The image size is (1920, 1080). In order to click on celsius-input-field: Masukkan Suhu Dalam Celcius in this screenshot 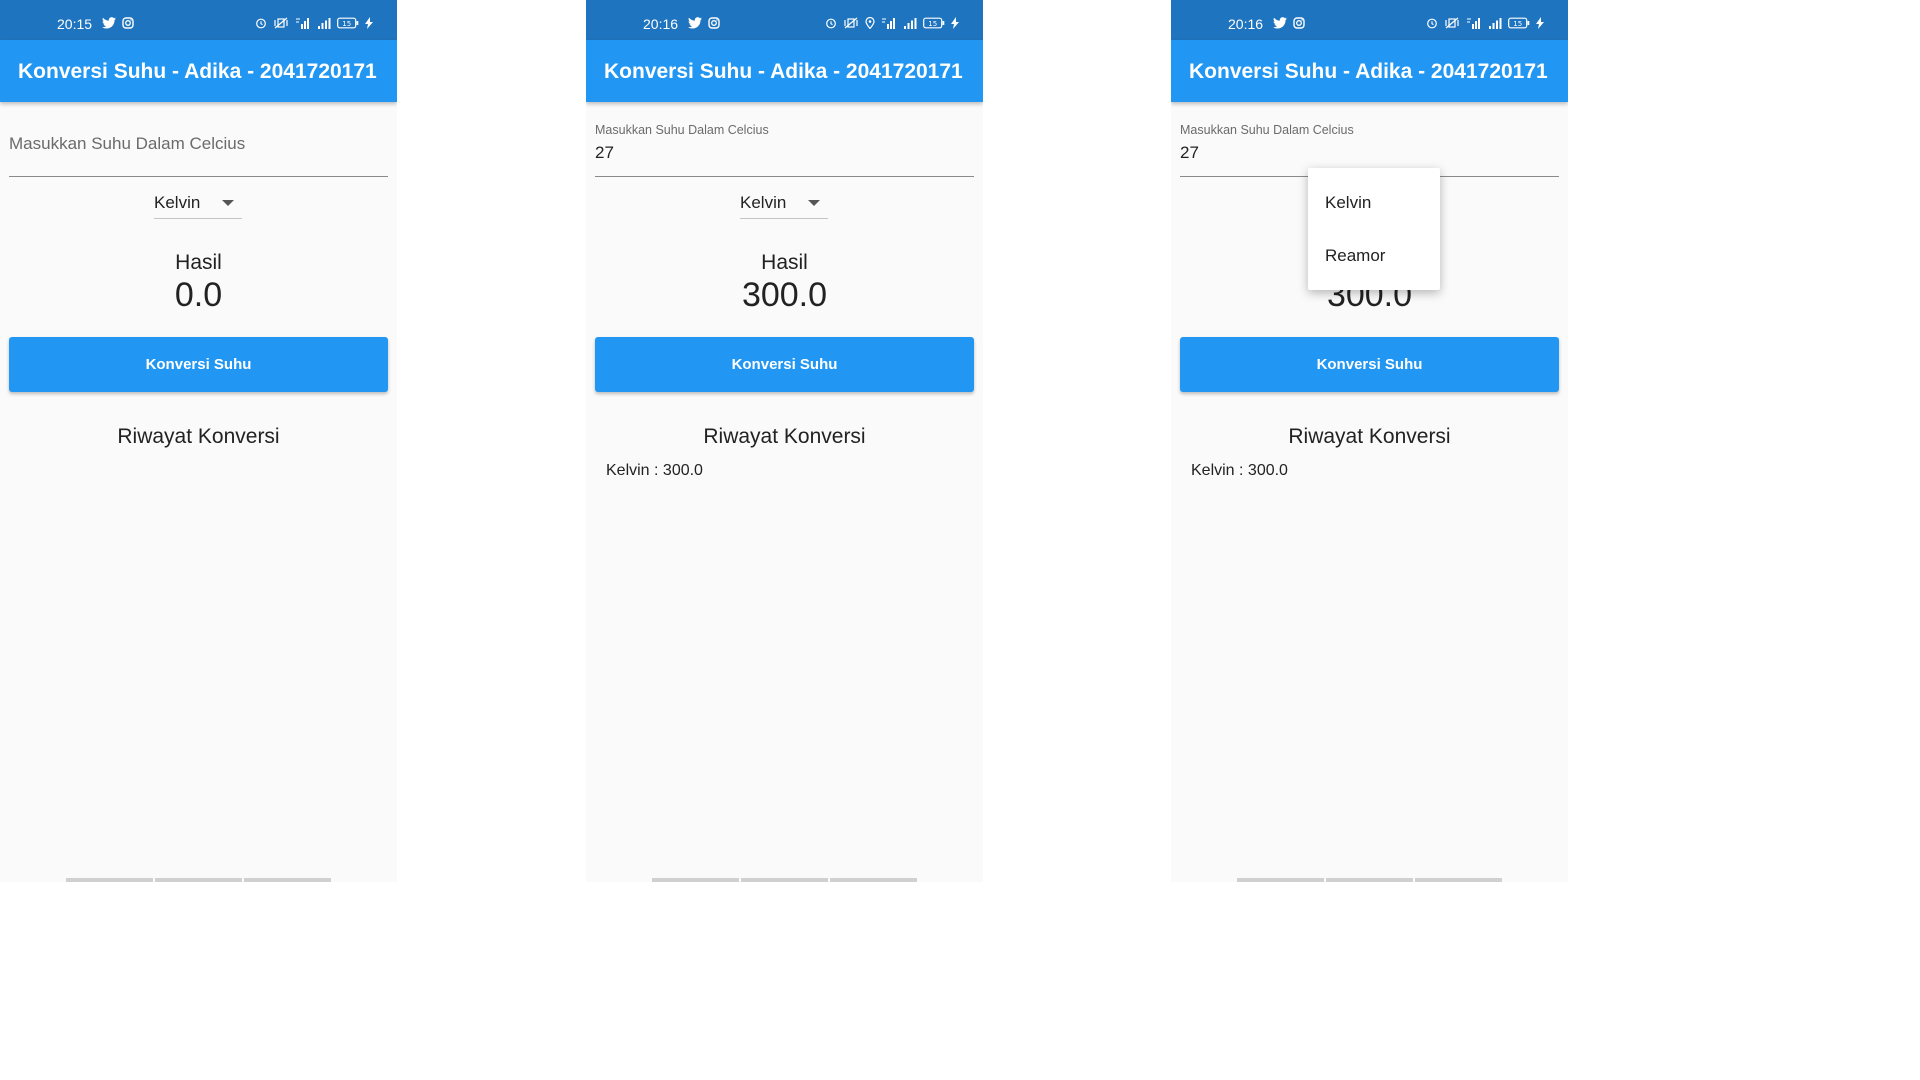, I will do `click(198, 147)`.